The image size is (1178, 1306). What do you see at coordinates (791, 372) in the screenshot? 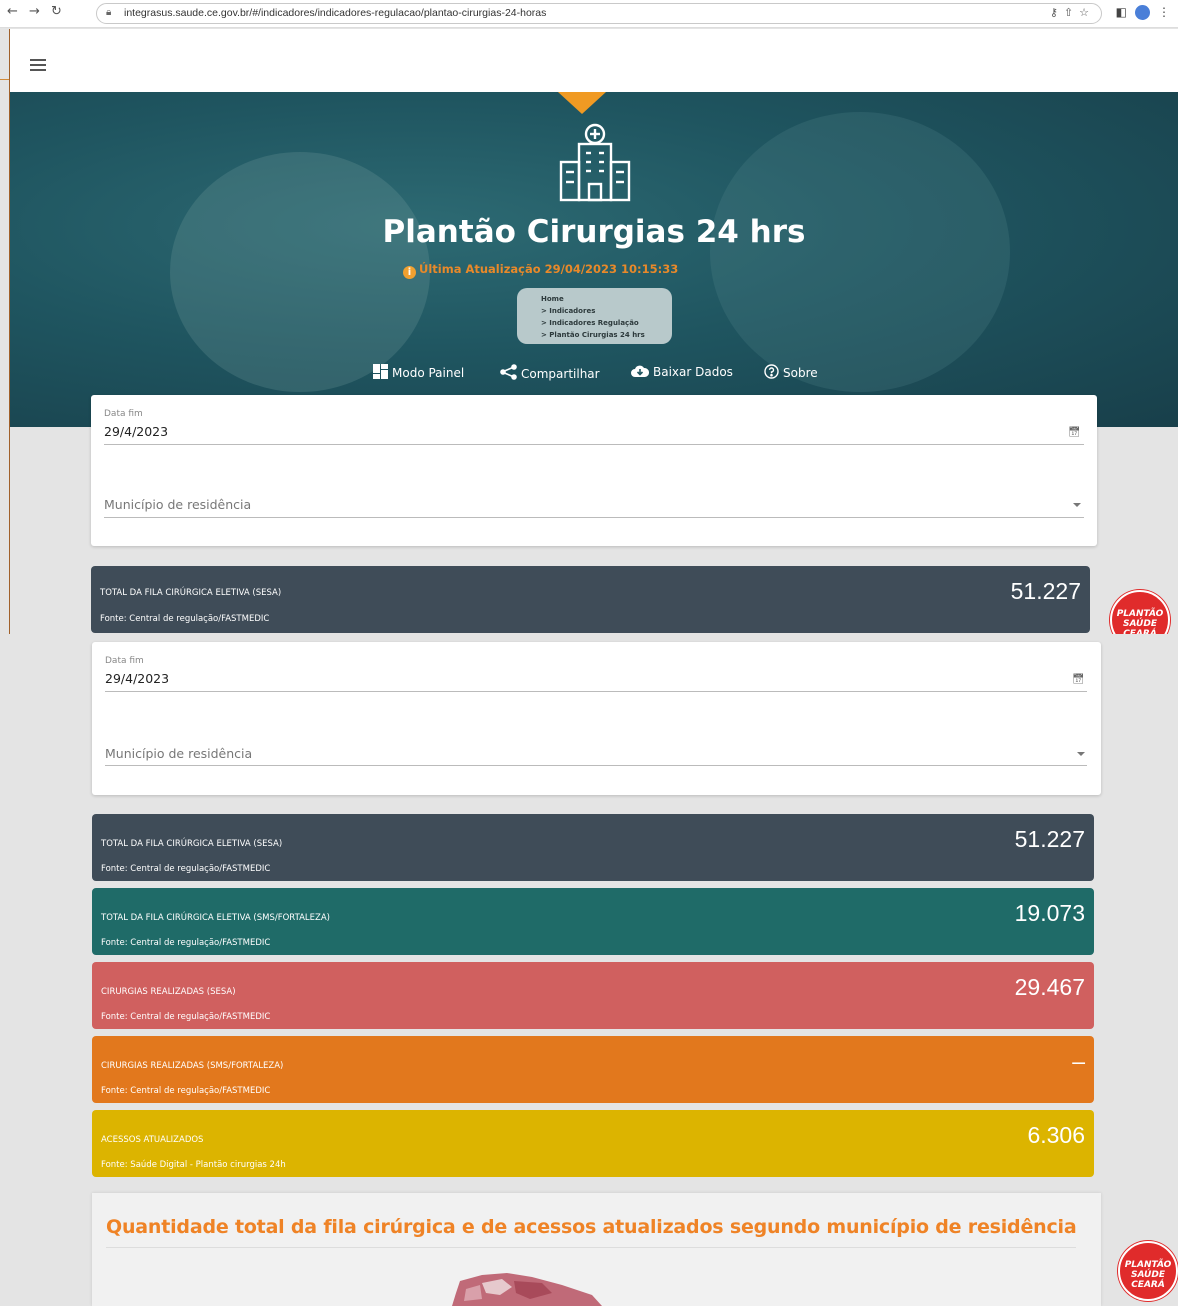
I see `about-button: Sobre` at bounding box center [791, 372].